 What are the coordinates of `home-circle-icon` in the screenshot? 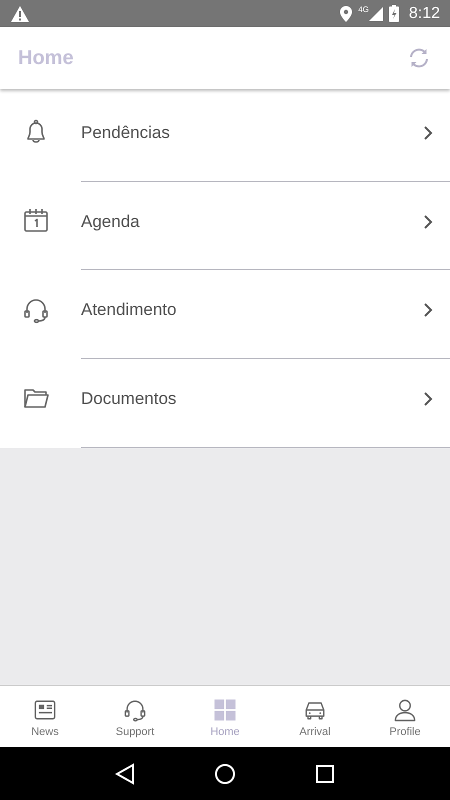 It's located at (225, 773).